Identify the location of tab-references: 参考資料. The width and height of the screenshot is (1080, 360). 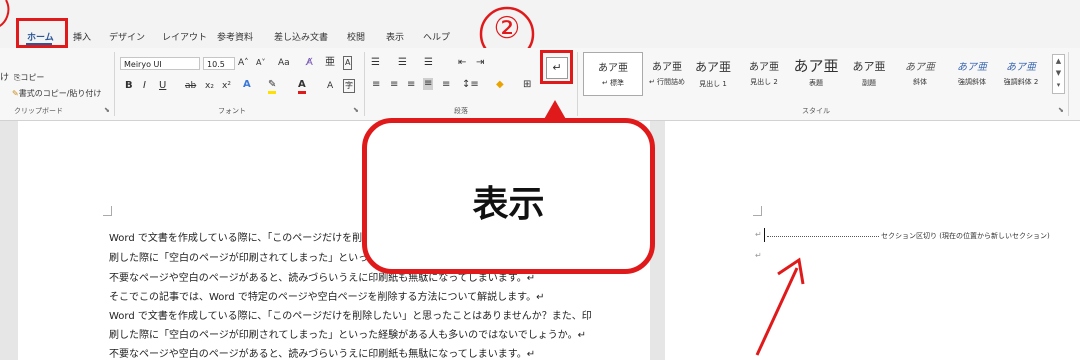
(235, 36).